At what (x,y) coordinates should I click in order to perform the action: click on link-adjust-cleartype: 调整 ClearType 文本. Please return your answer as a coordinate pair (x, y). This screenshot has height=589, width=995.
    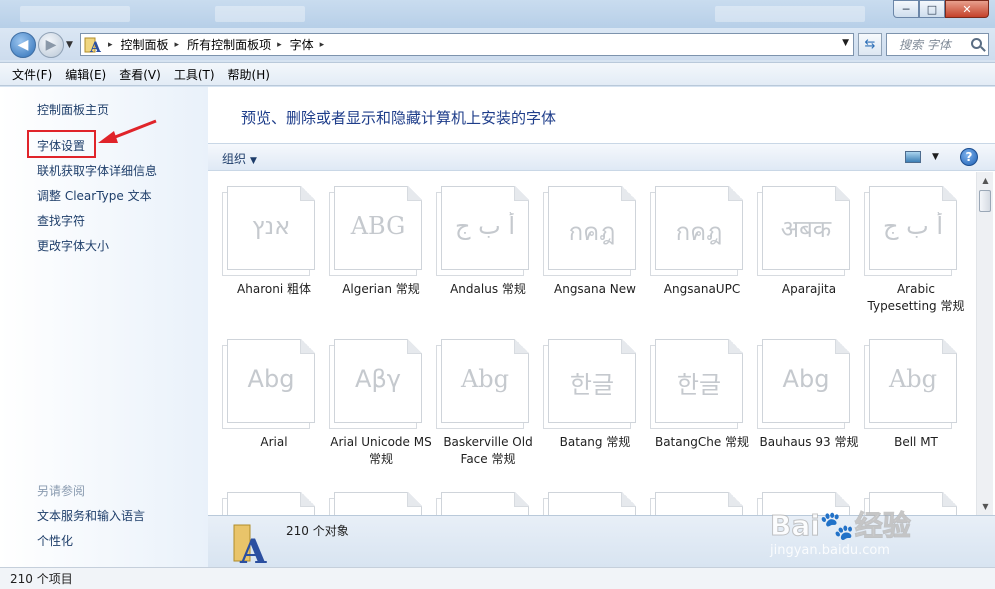
    Looking at the image, I should click on (94, 195).